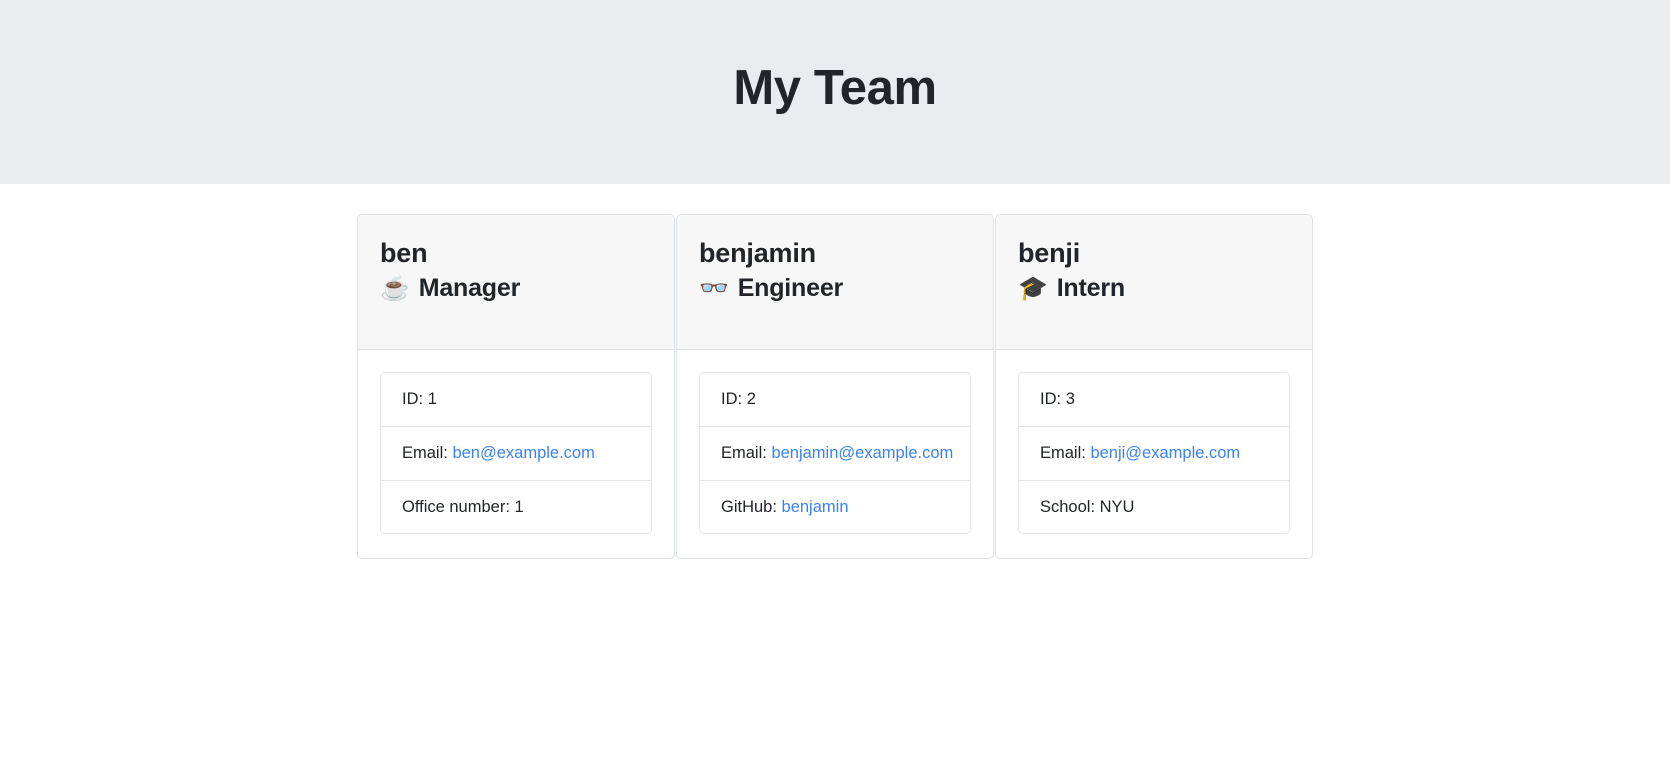 Image resolution: width=1670 pixels, height=780 pixels. I want to click on detail-value: 3, so click(1070, 399).